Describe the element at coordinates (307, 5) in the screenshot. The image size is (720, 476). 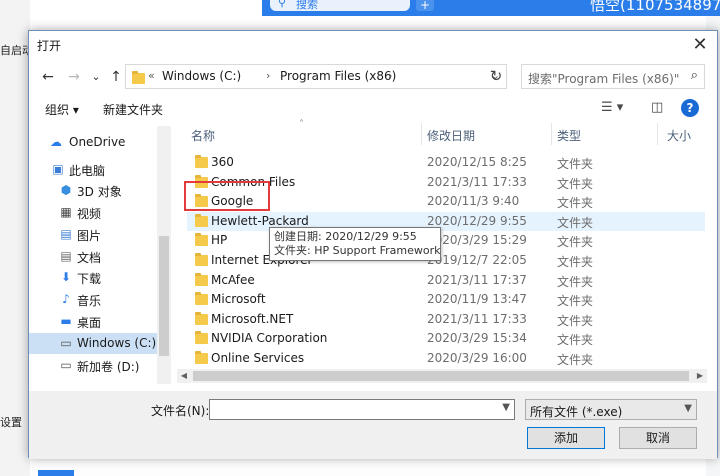
I see `background-search-label: 搜索` at that location.